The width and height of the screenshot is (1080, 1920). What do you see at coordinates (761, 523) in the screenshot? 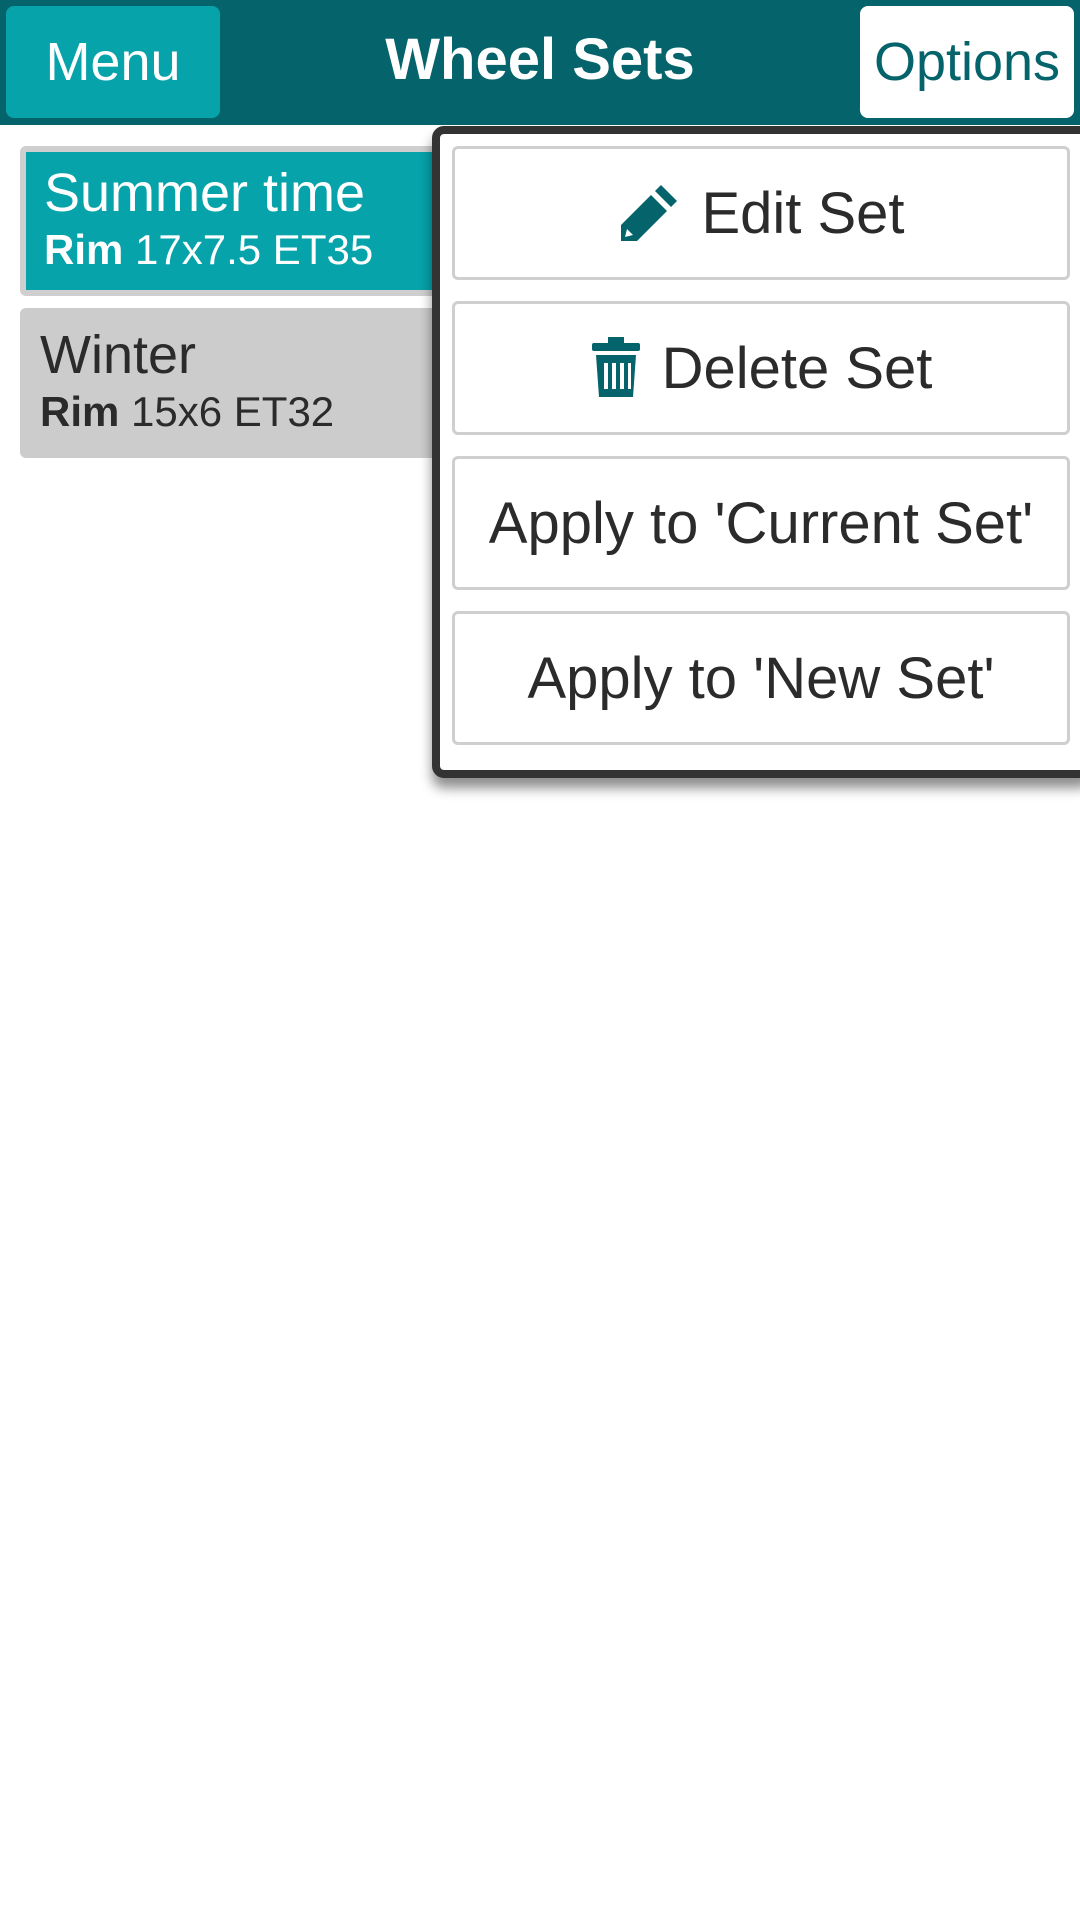
I see `apply-current-set-button: Apply to 'Current Set'` at bounding box center [761, 523].